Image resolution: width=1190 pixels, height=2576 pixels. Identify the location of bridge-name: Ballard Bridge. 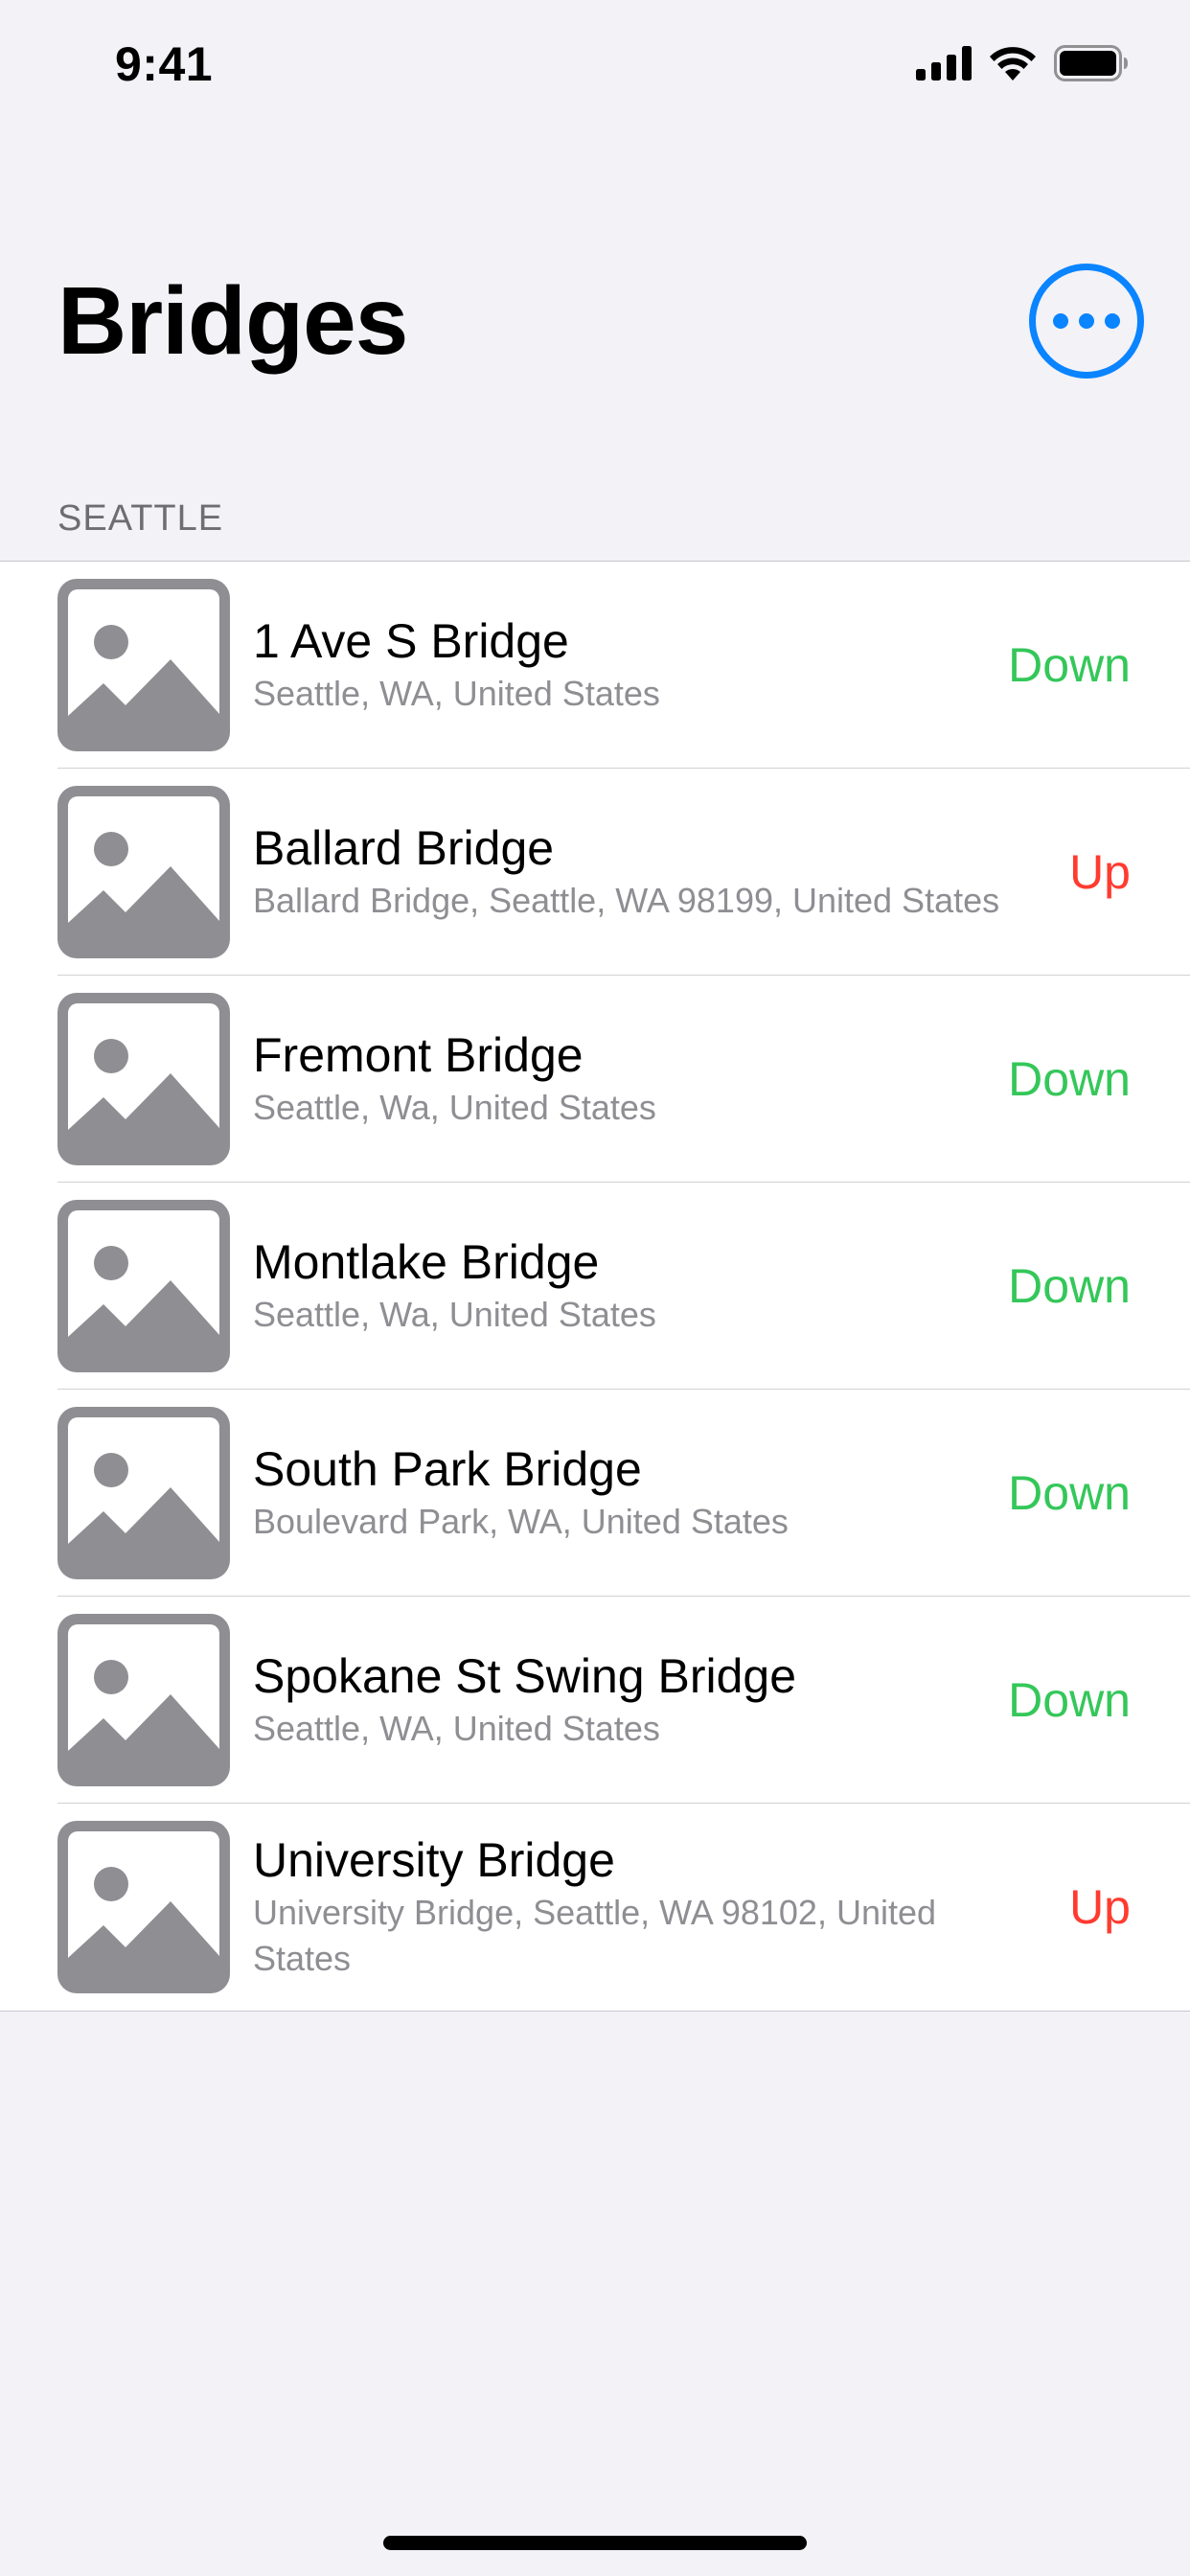
(404, 848).